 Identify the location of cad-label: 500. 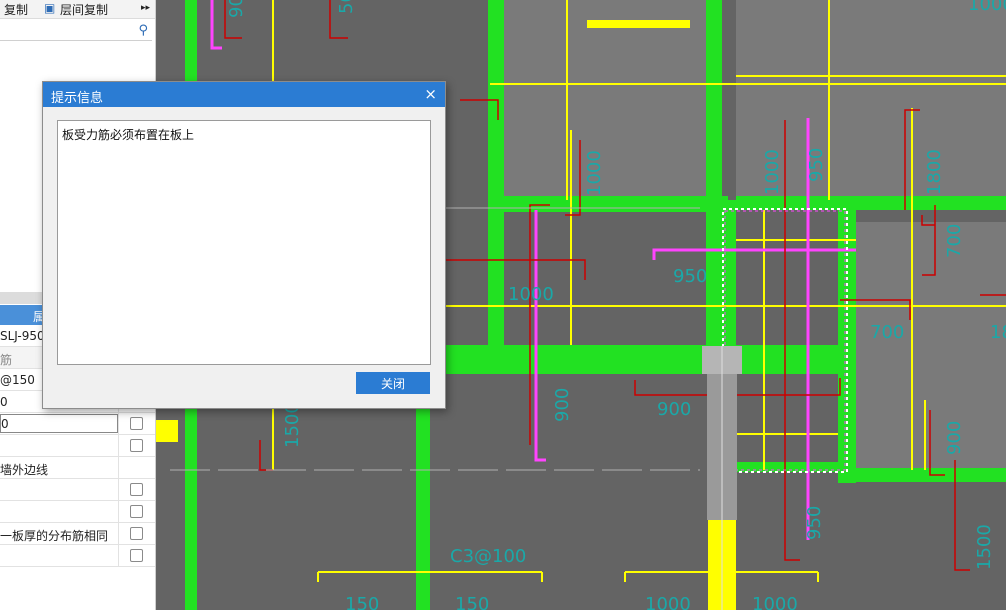
(346, 7).